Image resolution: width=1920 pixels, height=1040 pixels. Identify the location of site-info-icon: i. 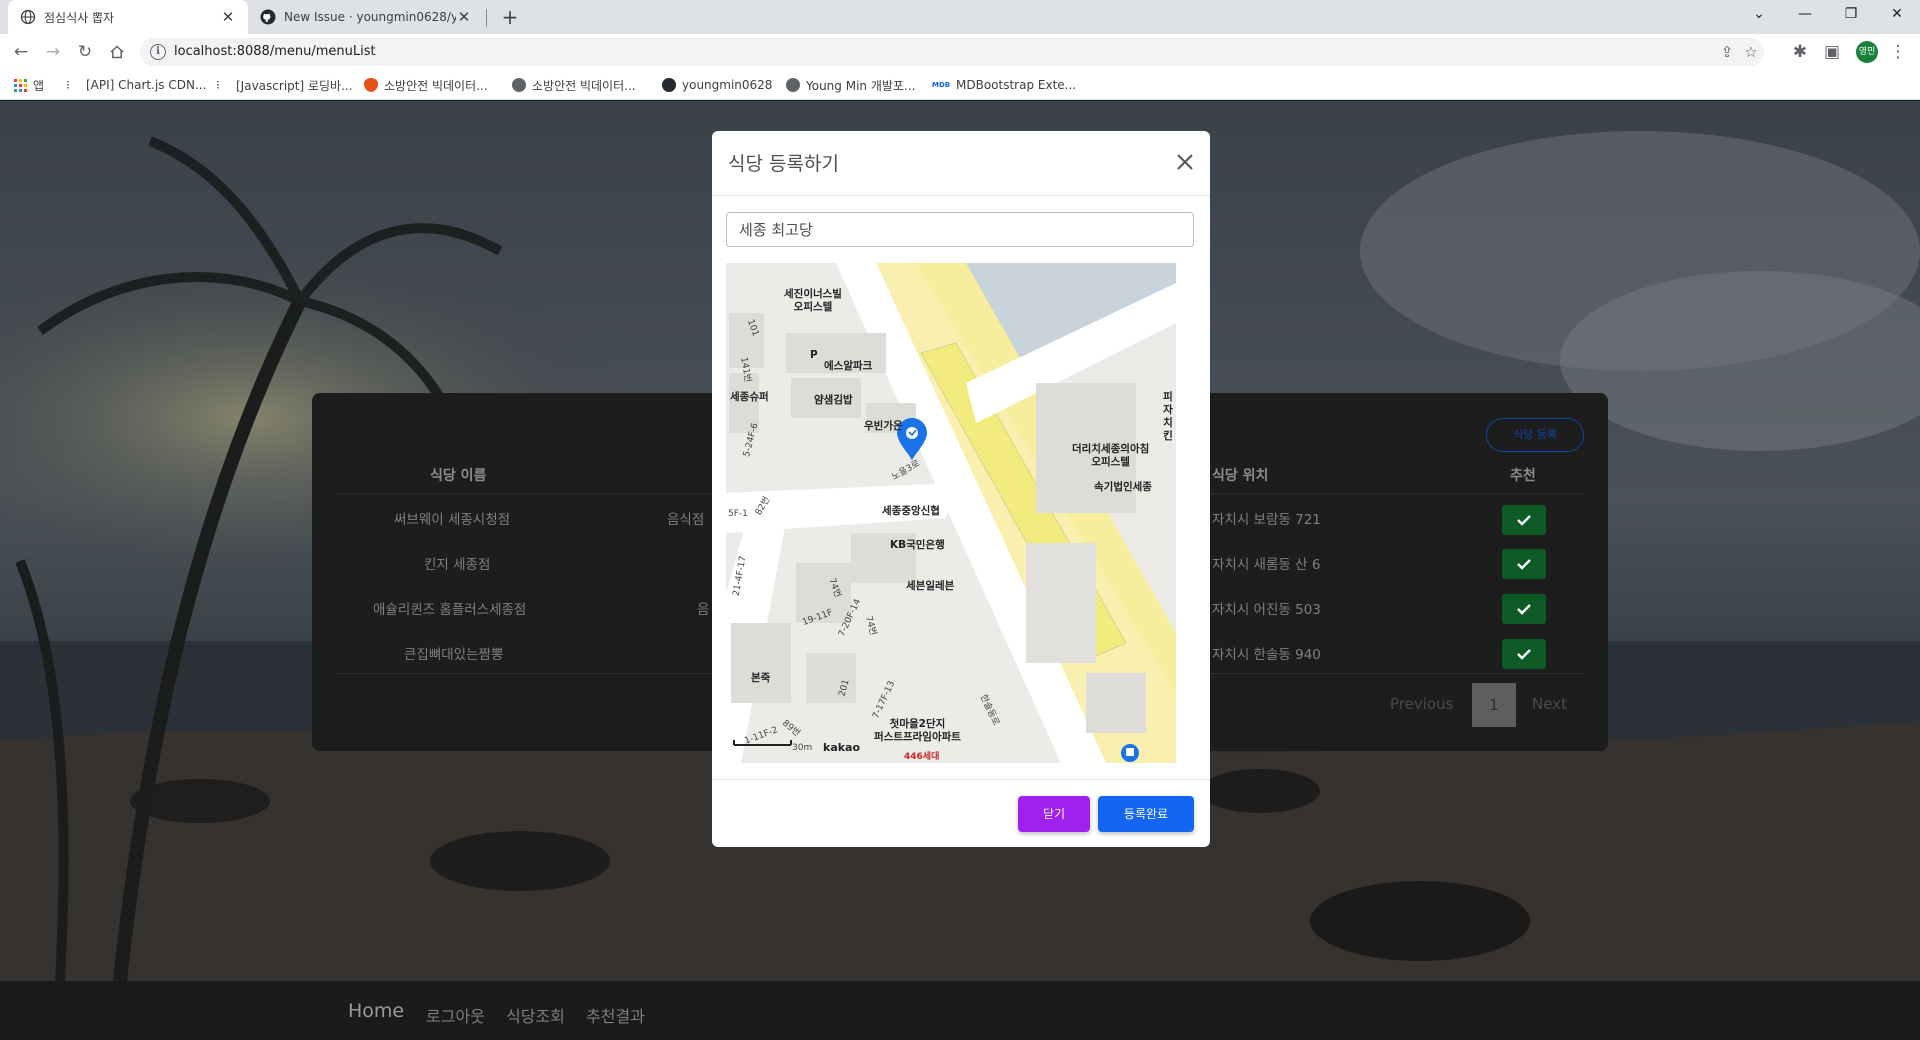
(158, 52).